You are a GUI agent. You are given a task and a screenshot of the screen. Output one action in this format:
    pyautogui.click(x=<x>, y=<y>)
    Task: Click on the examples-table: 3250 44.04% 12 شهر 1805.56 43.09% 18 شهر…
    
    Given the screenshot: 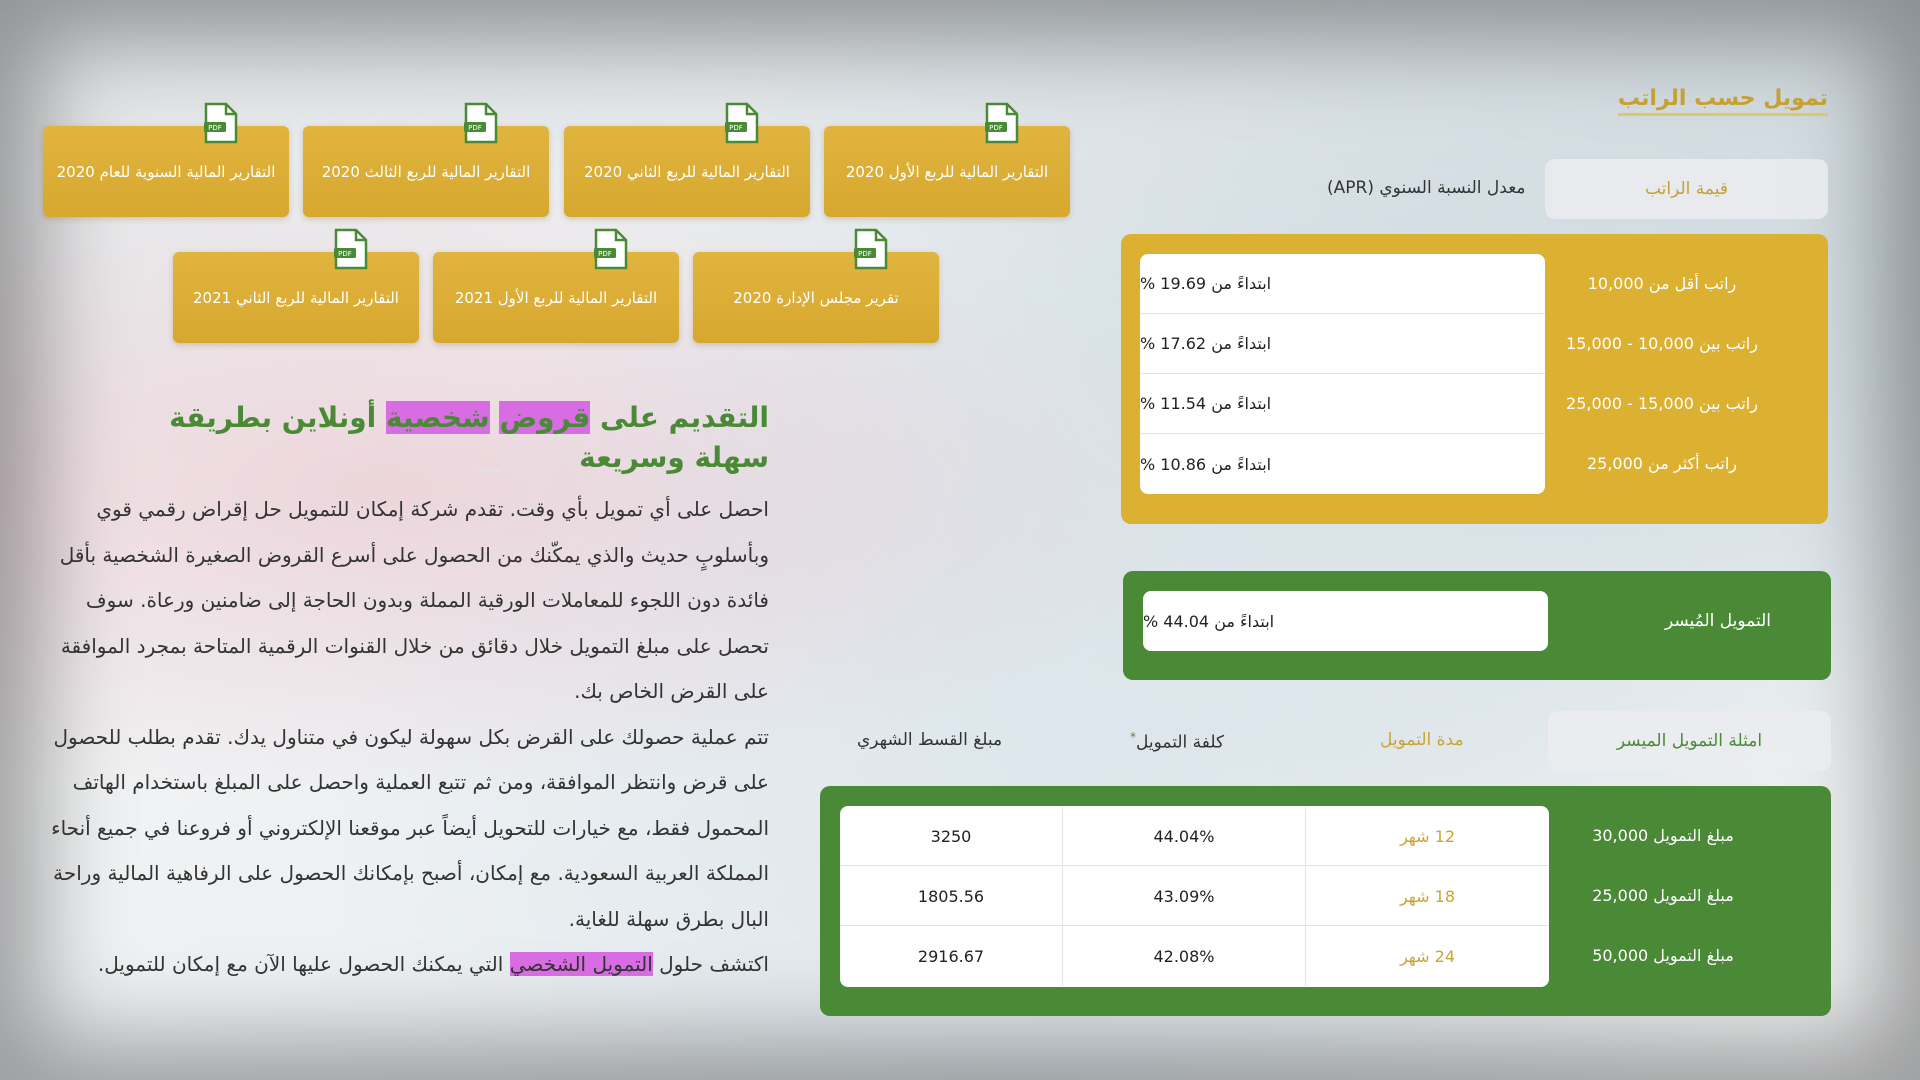 What is the action you would take?
    pyautogui.click(x=1194, y=896)
    